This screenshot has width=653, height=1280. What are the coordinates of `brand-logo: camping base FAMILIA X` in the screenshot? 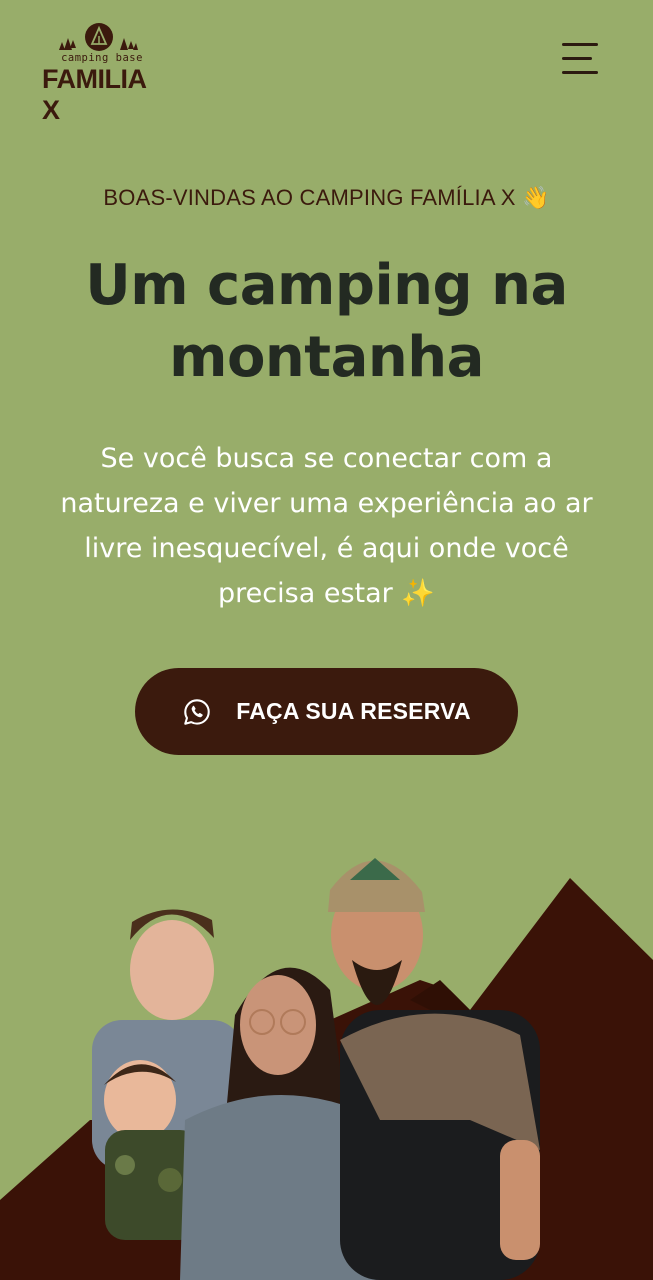 It's located at (100, 73).